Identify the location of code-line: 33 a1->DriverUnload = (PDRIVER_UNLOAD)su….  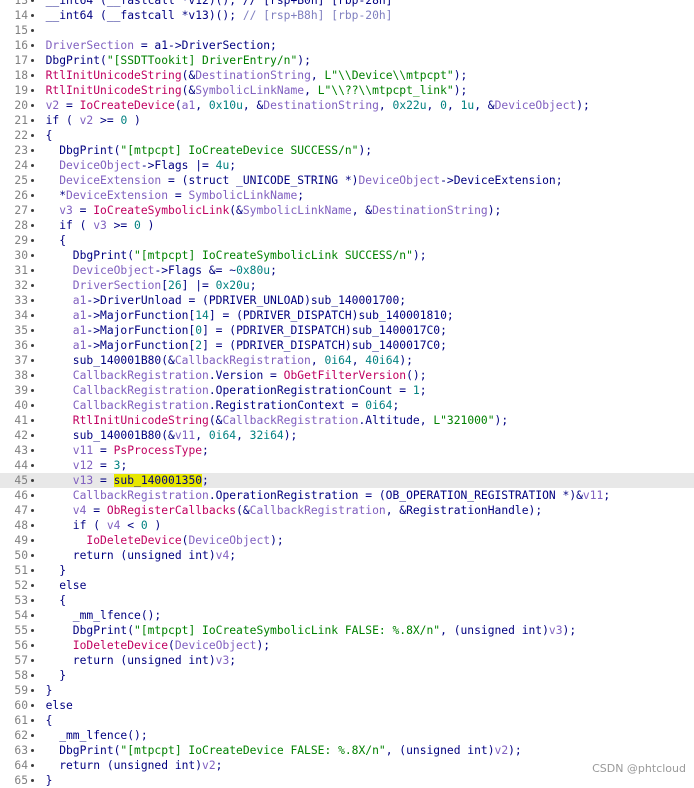
(347, 300).